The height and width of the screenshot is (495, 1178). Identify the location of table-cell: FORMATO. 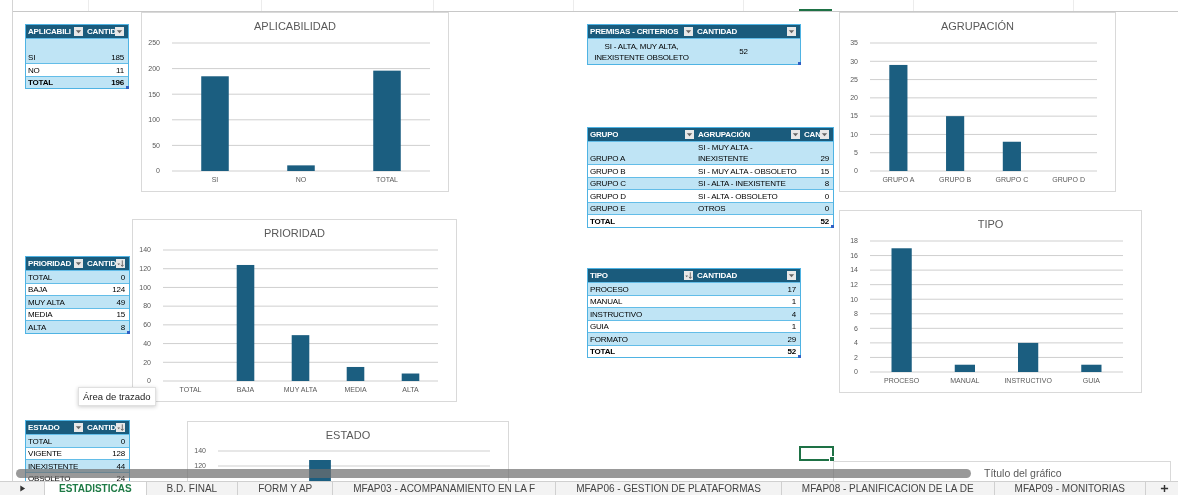
(609, 339).